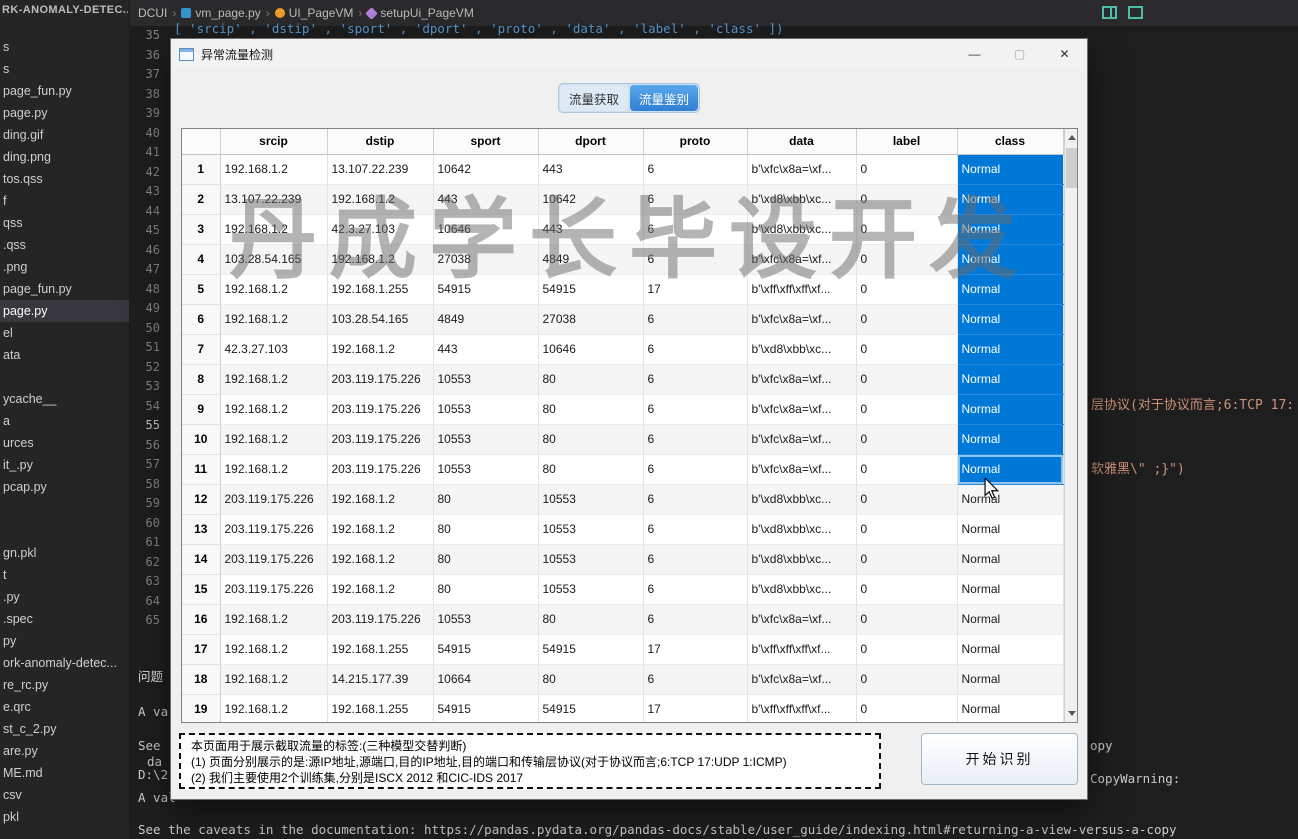 Image resolution: width=1298 pixels, height=839 pixels. I want to click on sidebar-item: gn.pkl, so click(64, 553).